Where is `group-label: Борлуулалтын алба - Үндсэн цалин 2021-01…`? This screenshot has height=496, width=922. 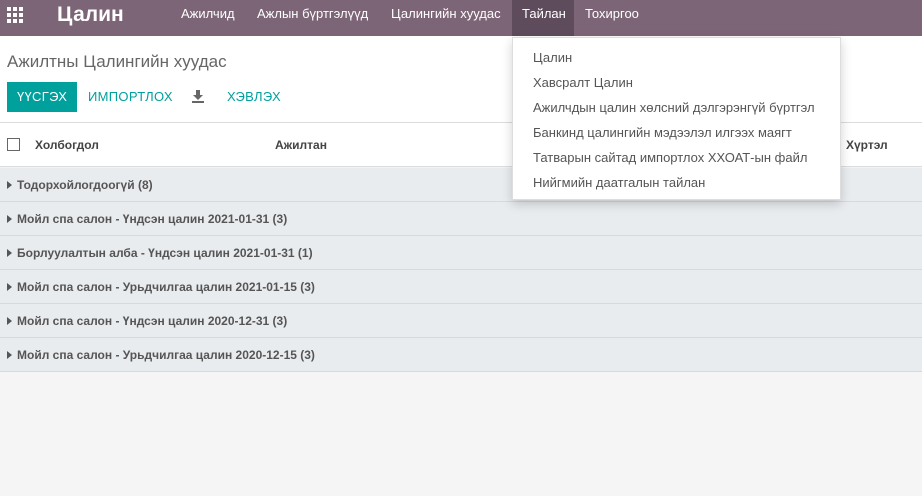
group-label: Борлуулалтын алба - Үндсэн цалин 2021-01… is located at coordinates (165, 253).